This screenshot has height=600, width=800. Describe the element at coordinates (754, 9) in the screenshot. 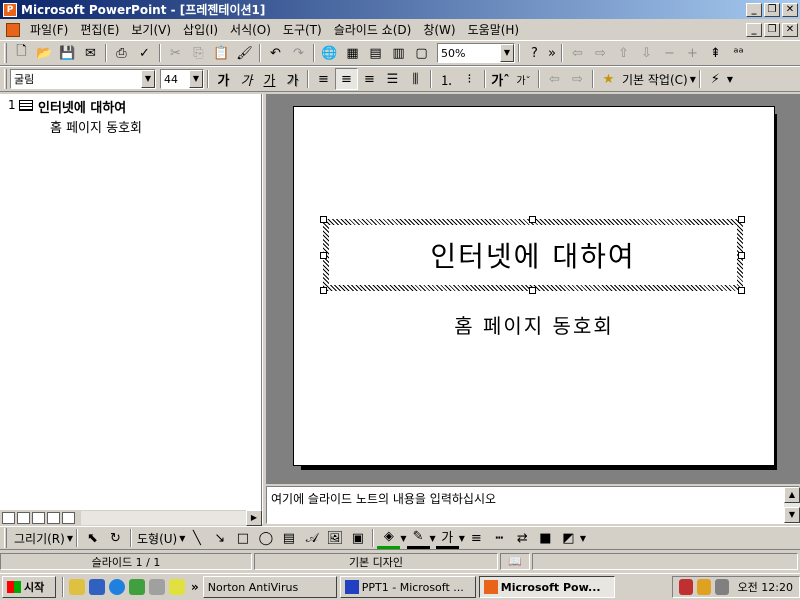

I see `minimize-button: _` at that location.